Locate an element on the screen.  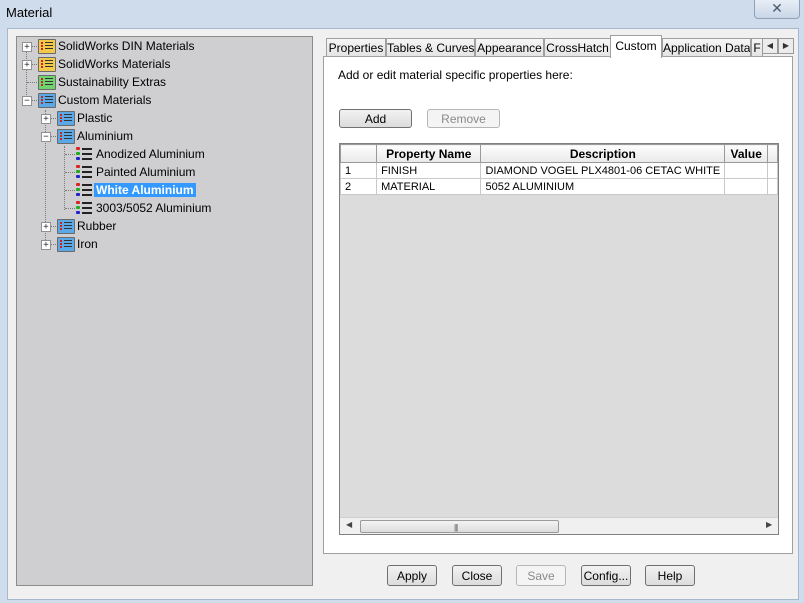
row-number: 2 is located at coordinates (359, 186).